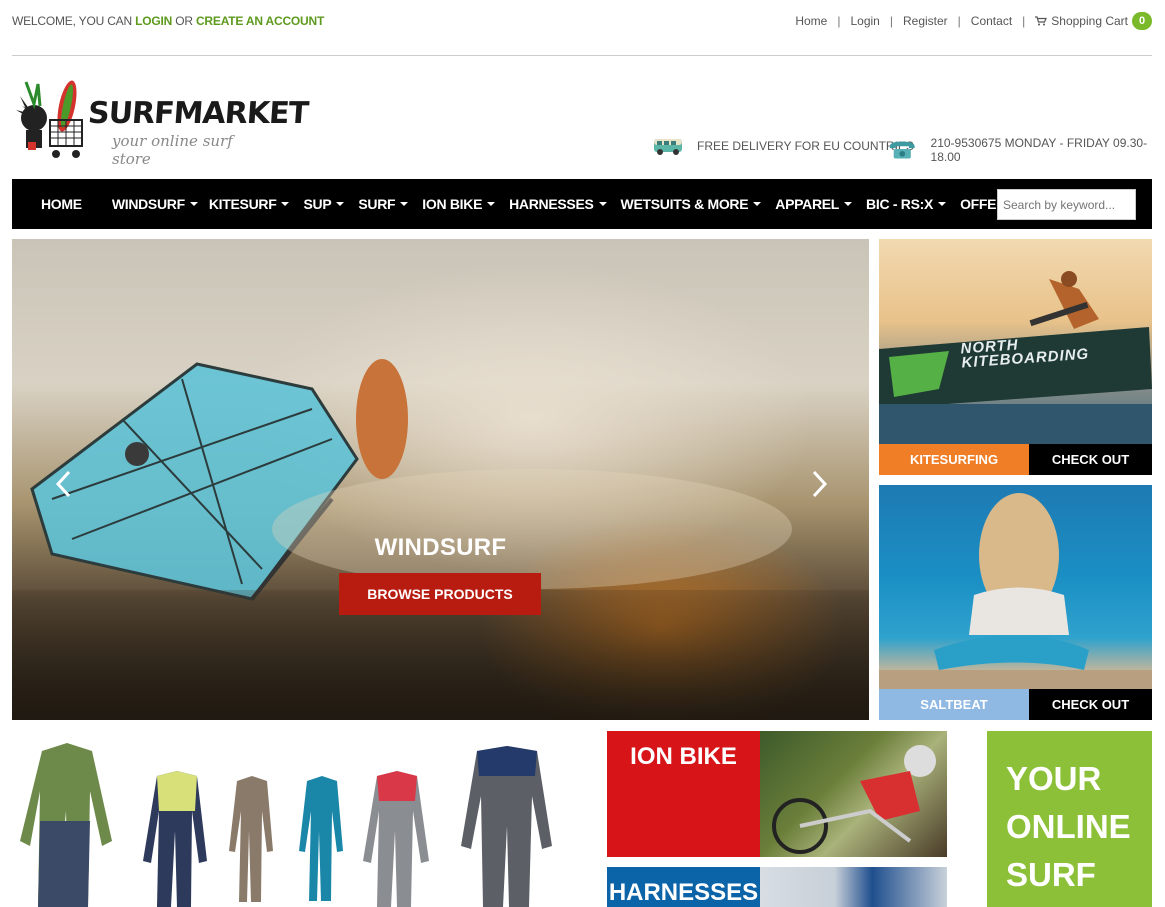 This screenshot has width=1165, height=907. What do you see at coordinates (72, 21) in the screenshot?
I see `welcome-text: WELCOME, YOU CAN` at bounding box center [72, 21].